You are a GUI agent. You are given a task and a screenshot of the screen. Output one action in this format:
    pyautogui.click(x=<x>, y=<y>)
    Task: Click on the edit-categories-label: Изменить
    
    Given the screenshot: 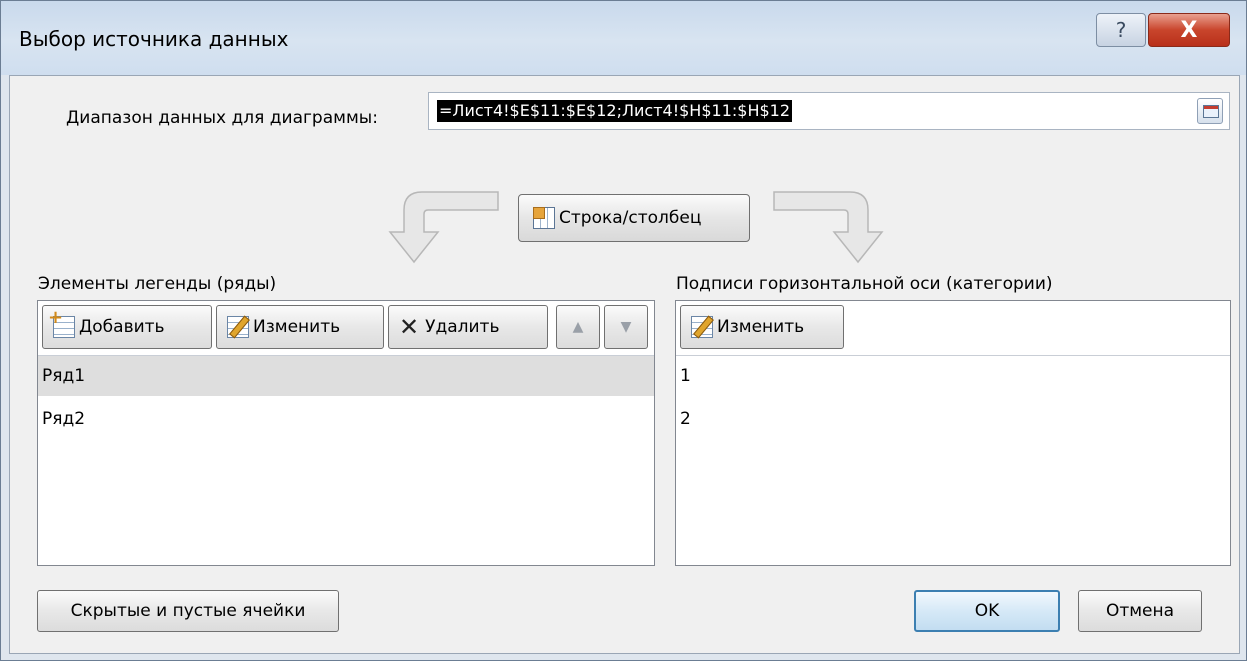 What is the action you would take?
    pyautogui.click(x=761, y=327)
    